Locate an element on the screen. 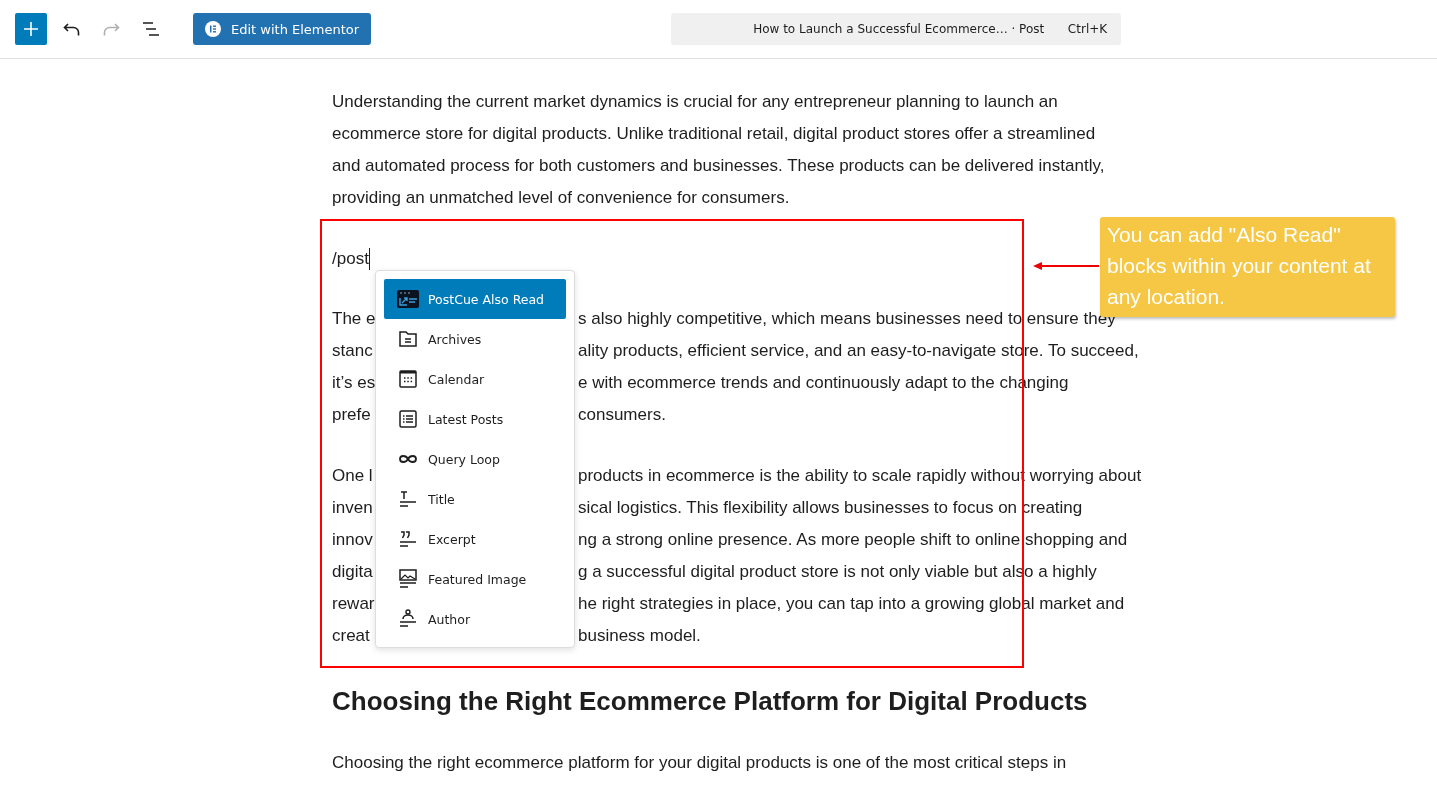 The image size is (1437, 798). paragraph-text: Understanding the current market dynamics is crucial for any entrepreneur planning to launch an is located at coordinates (695, 102).